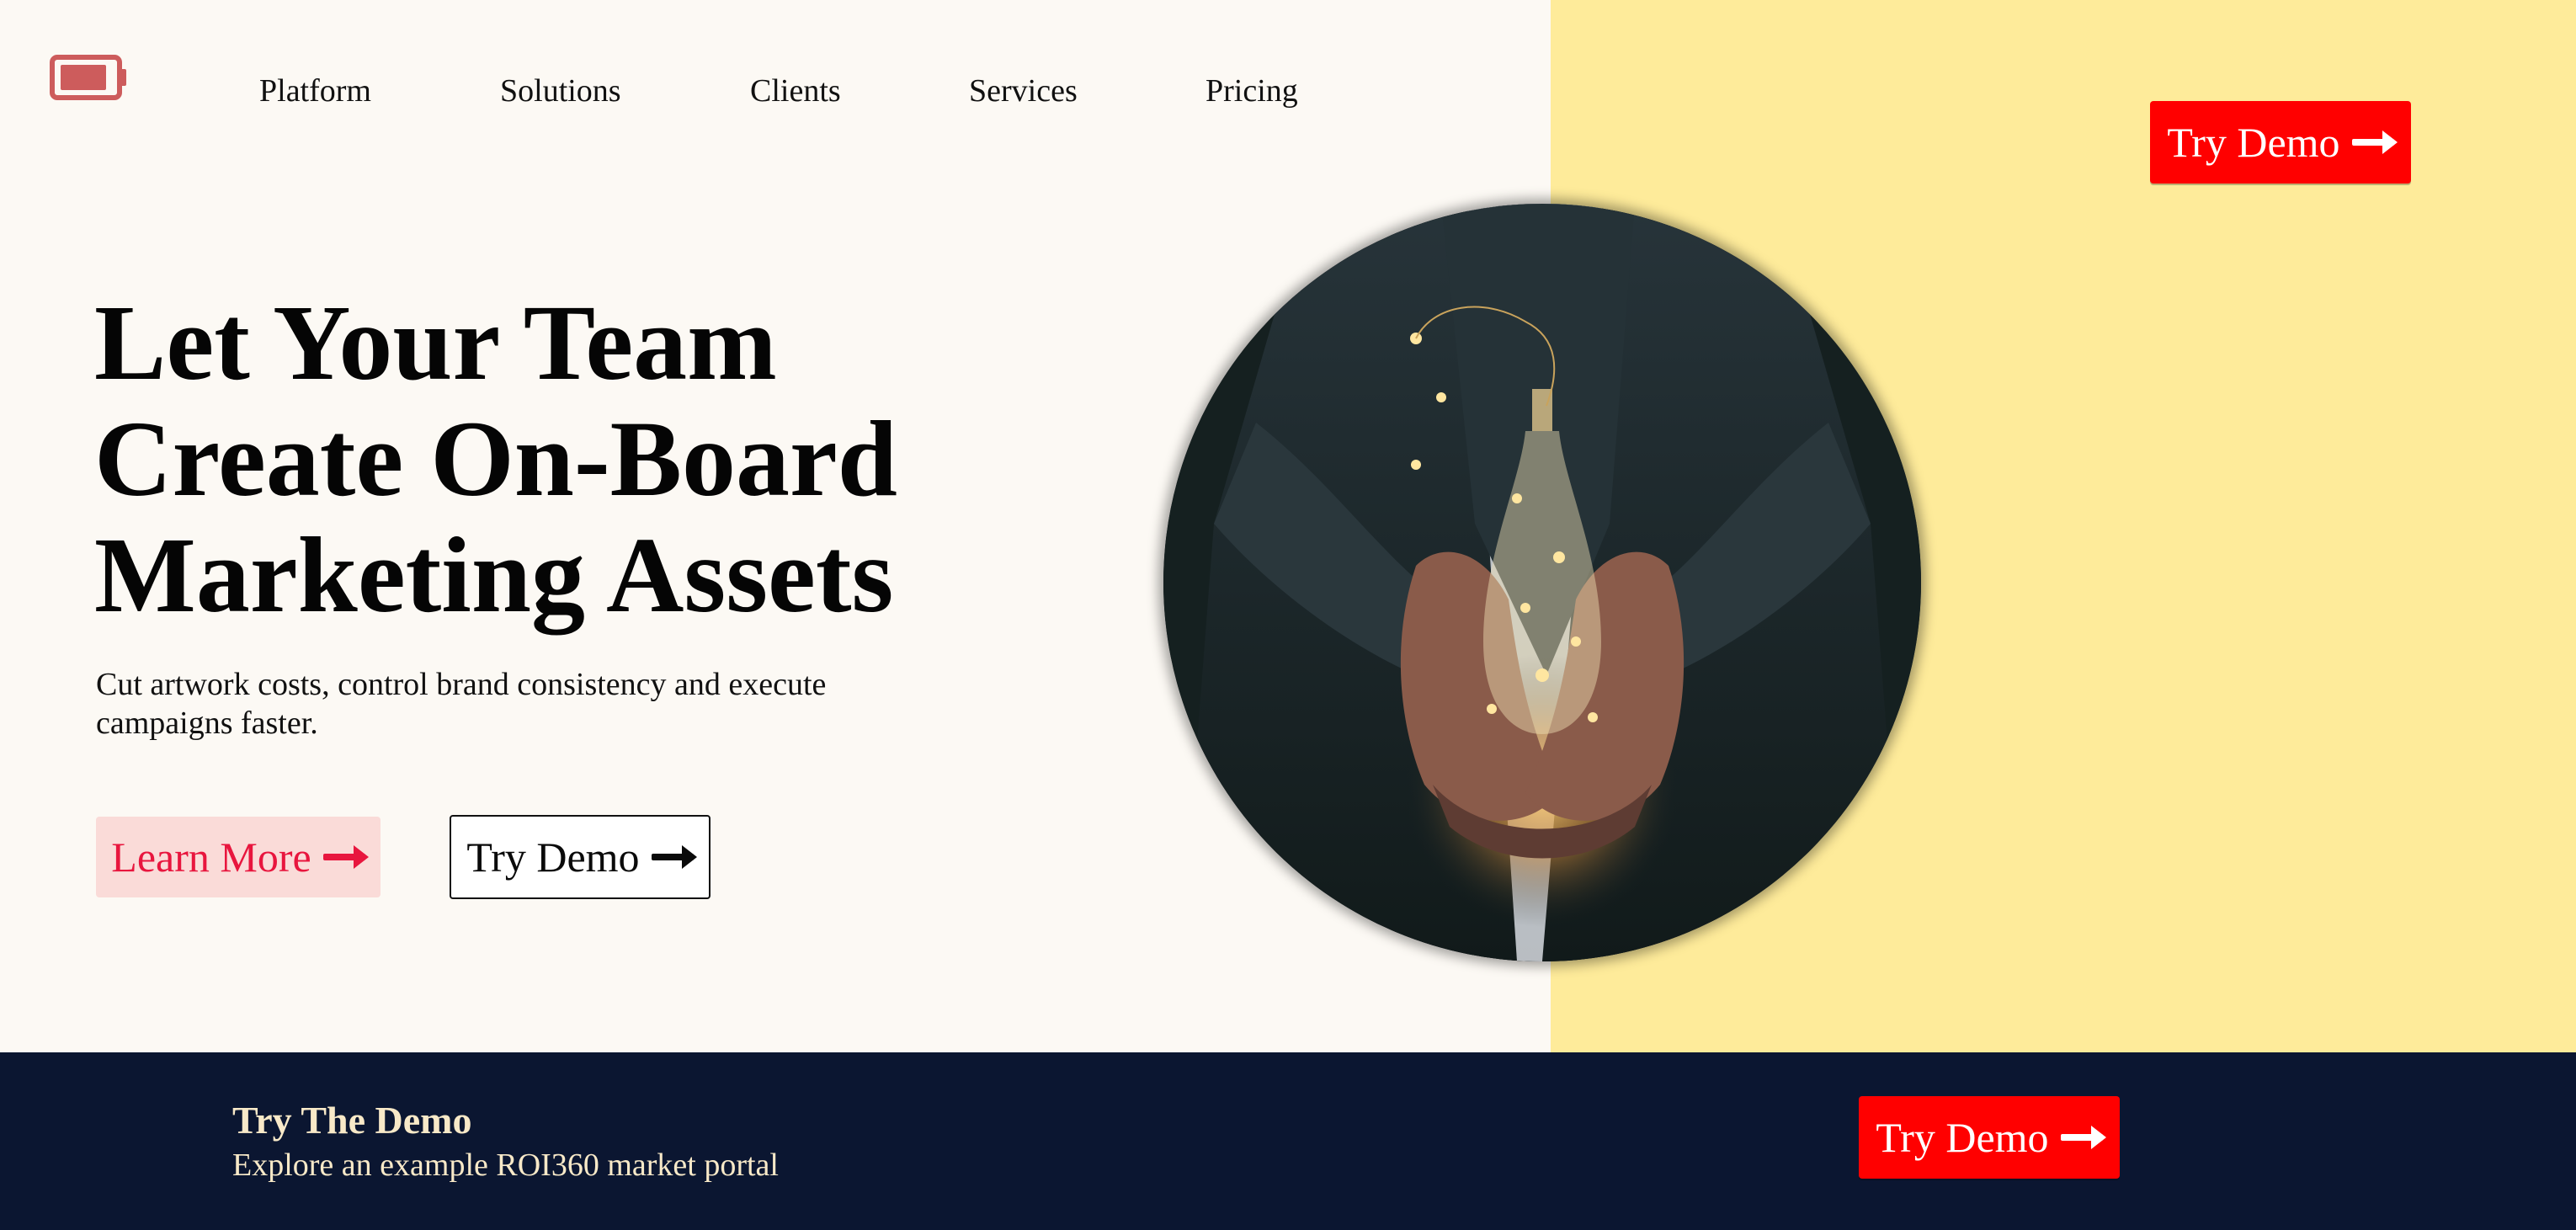  I want to click on learn-more-label: Learn More, so click(211, 857).